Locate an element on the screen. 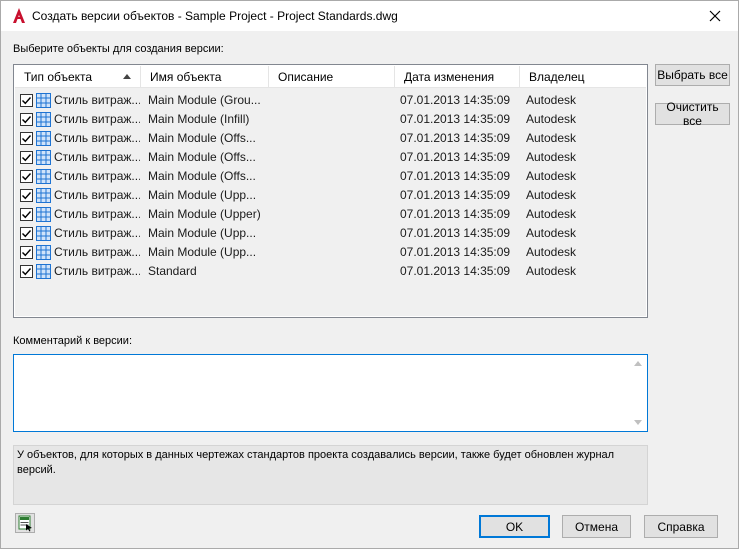 The height and width of the screenshot is (549, 739). sort-ascending-icon is located at coordinates (127, 76).